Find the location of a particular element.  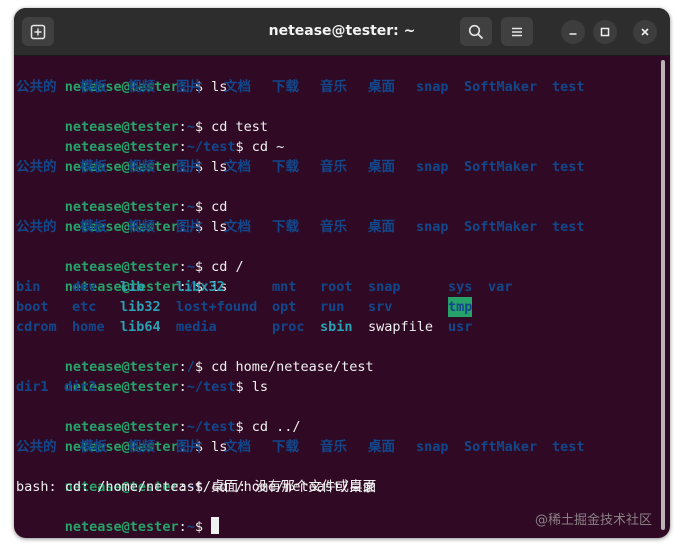

dir-entry: root is located at coordinates (336, 287).